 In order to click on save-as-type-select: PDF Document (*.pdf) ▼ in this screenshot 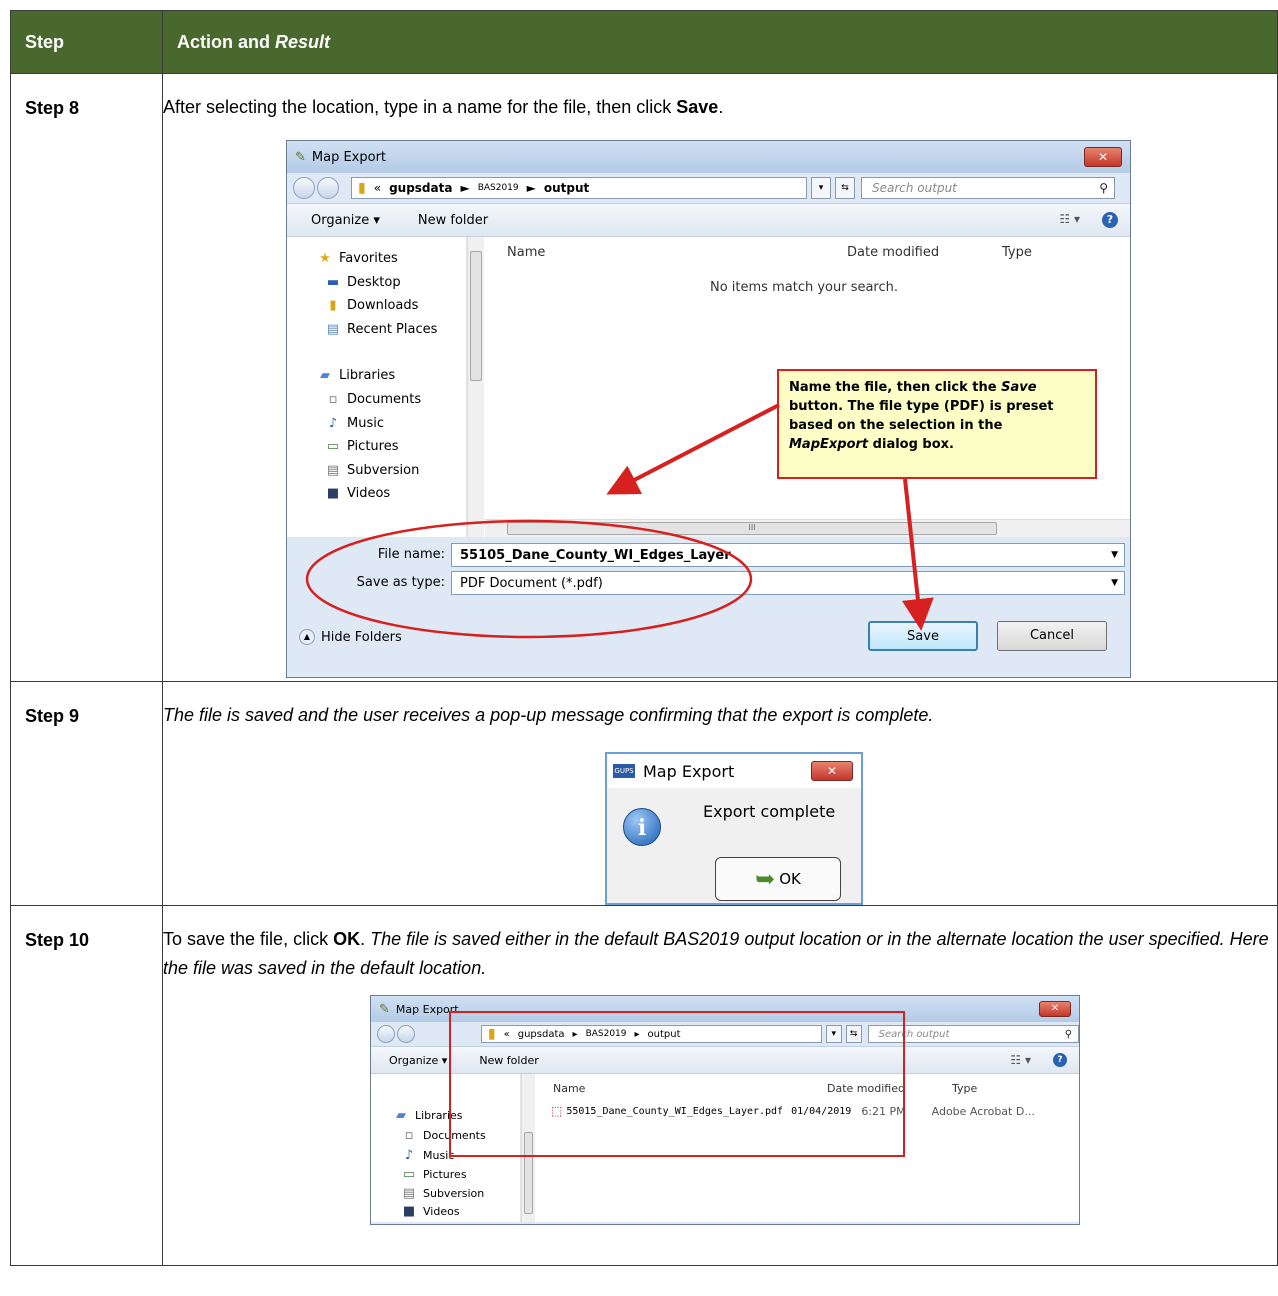, I will do `click(788, 583)`.